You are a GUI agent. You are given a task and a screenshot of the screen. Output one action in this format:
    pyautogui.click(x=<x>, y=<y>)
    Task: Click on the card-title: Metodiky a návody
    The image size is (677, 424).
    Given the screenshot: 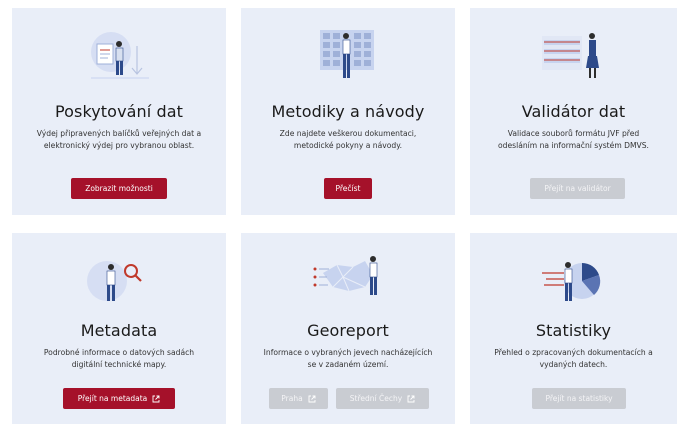 What is the action you would take?
    pyautogui.click(x=348, y=111)
    